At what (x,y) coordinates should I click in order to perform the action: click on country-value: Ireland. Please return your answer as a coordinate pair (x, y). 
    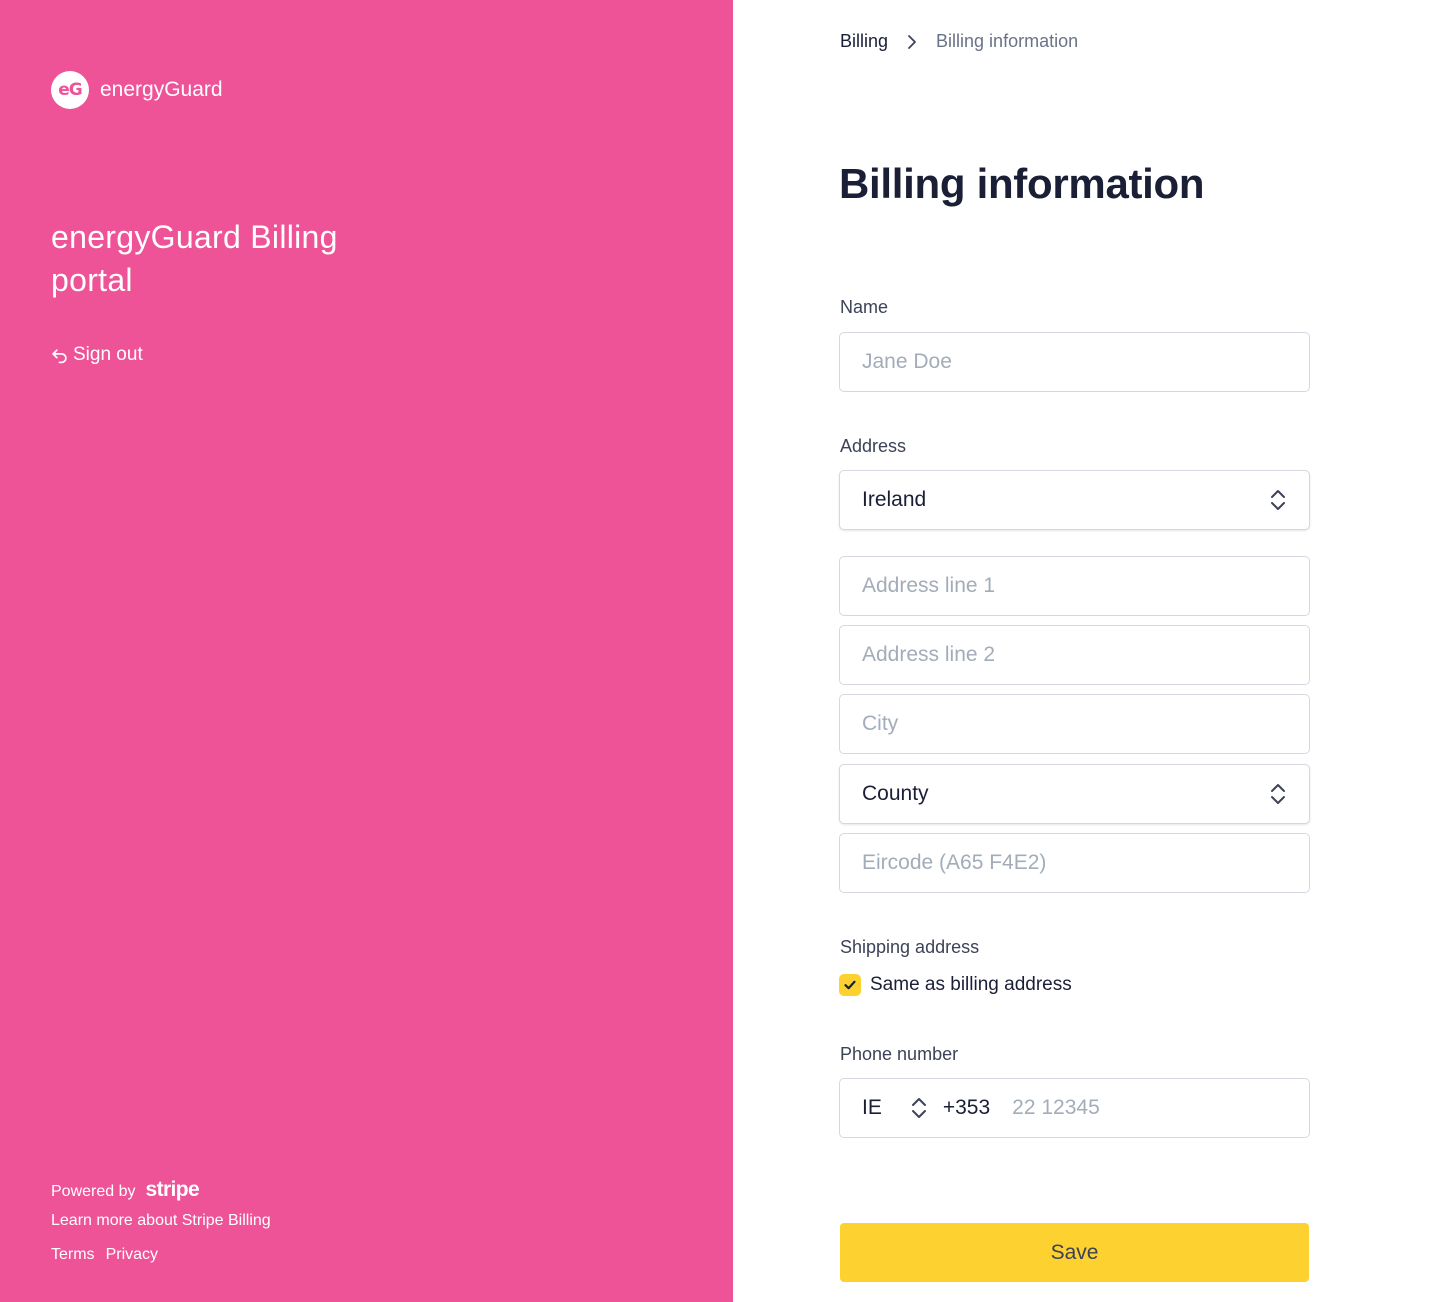
    Looking at the image, I should click on (894, 499).